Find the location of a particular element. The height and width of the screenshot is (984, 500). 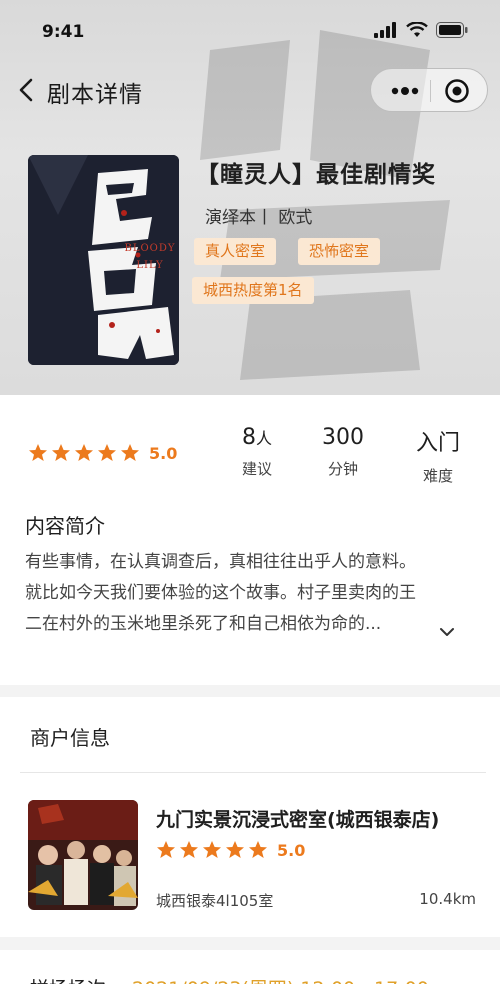

intro-line: 就比如今天我们要体验的这个故事。村子里卖肉的王 is located at coordinates (220, 593).